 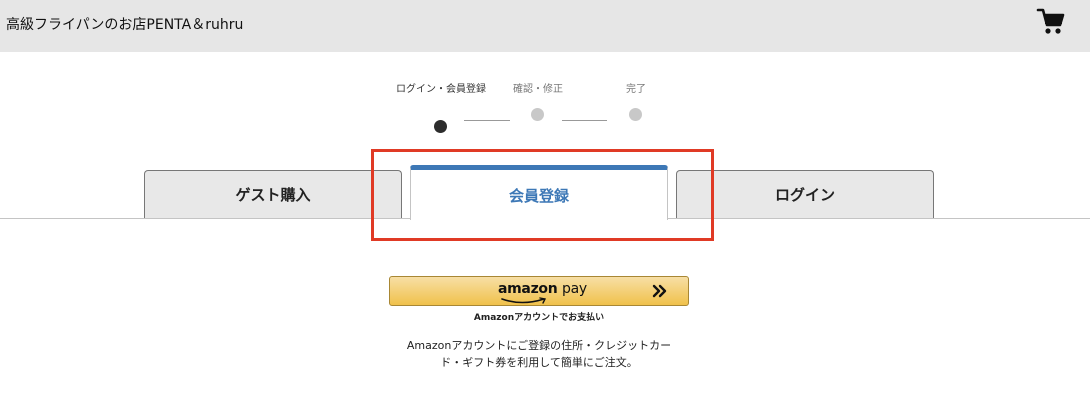 What do you see at coordinates (539, 362) in the screenshot?
I see `description-line: ド・ギフト券を利用して簡単にご注文。` at bounding box center [539, 362].